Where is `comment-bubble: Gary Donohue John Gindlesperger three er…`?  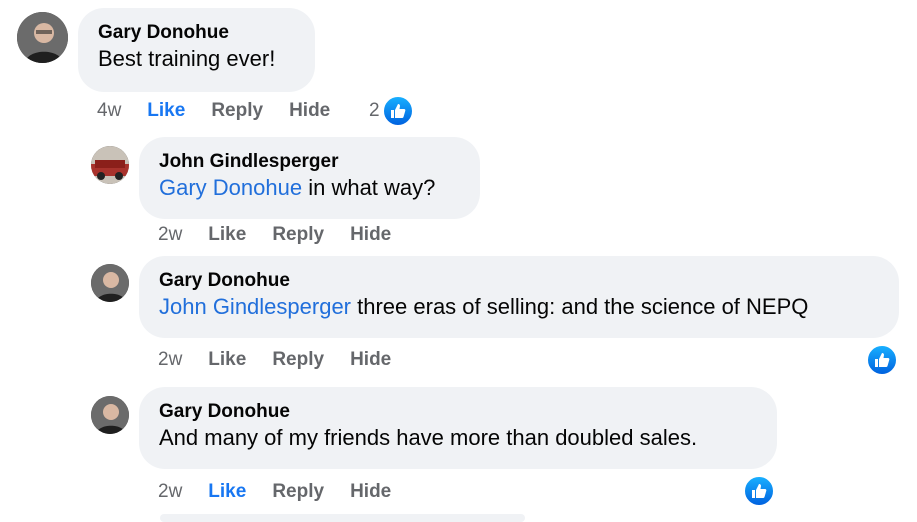 comment-bubble: Gary Donohue John Gindlesperger three er… is located at coordinates (519, 297).